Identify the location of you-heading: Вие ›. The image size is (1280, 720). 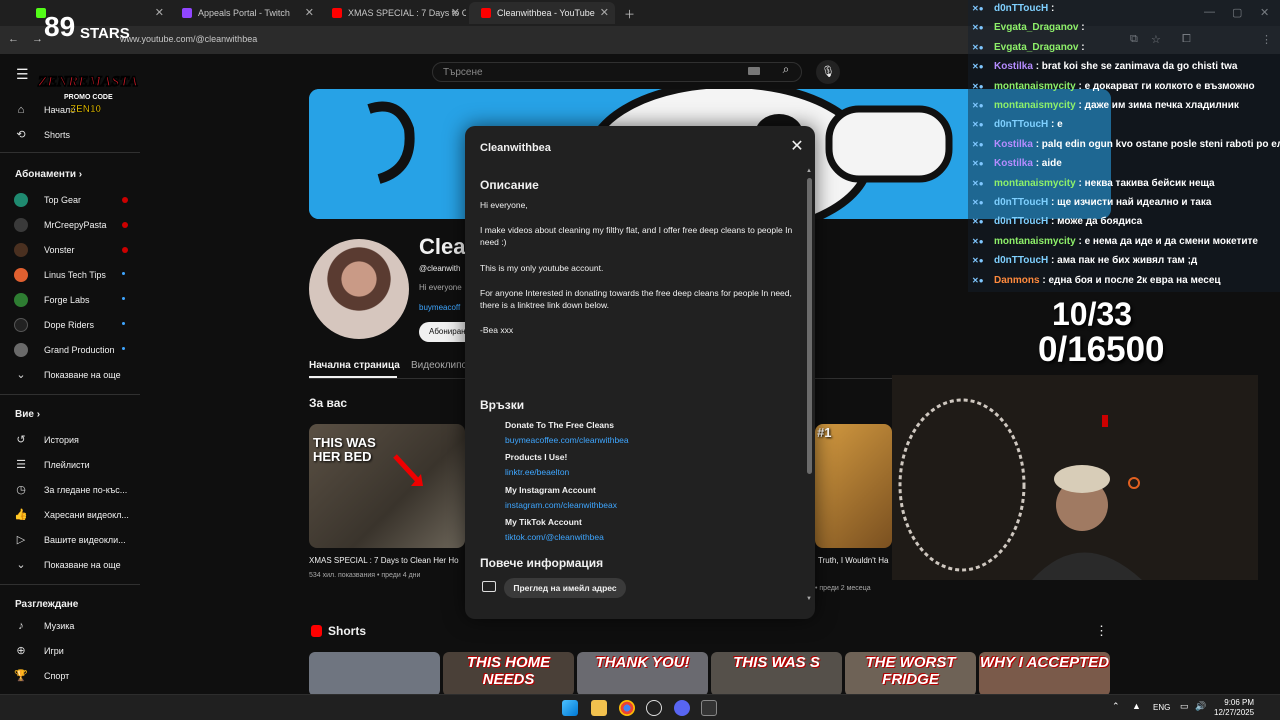
(27, 414).